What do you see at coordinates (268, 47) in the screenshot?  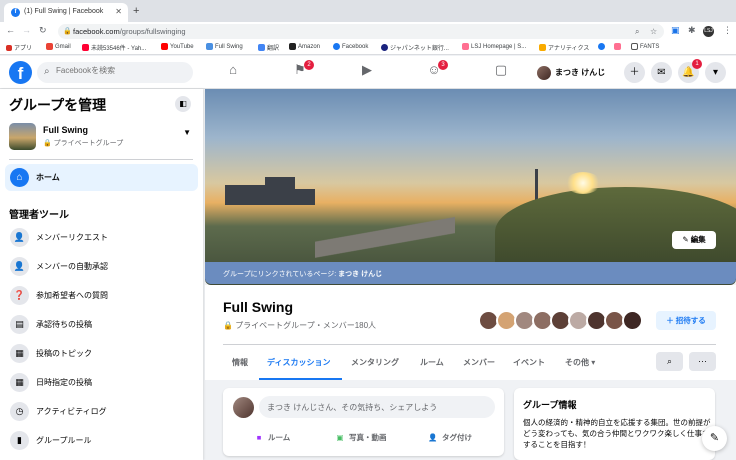 I see `bookmark-translate: 翻訳` at bounding box center [268, 47].